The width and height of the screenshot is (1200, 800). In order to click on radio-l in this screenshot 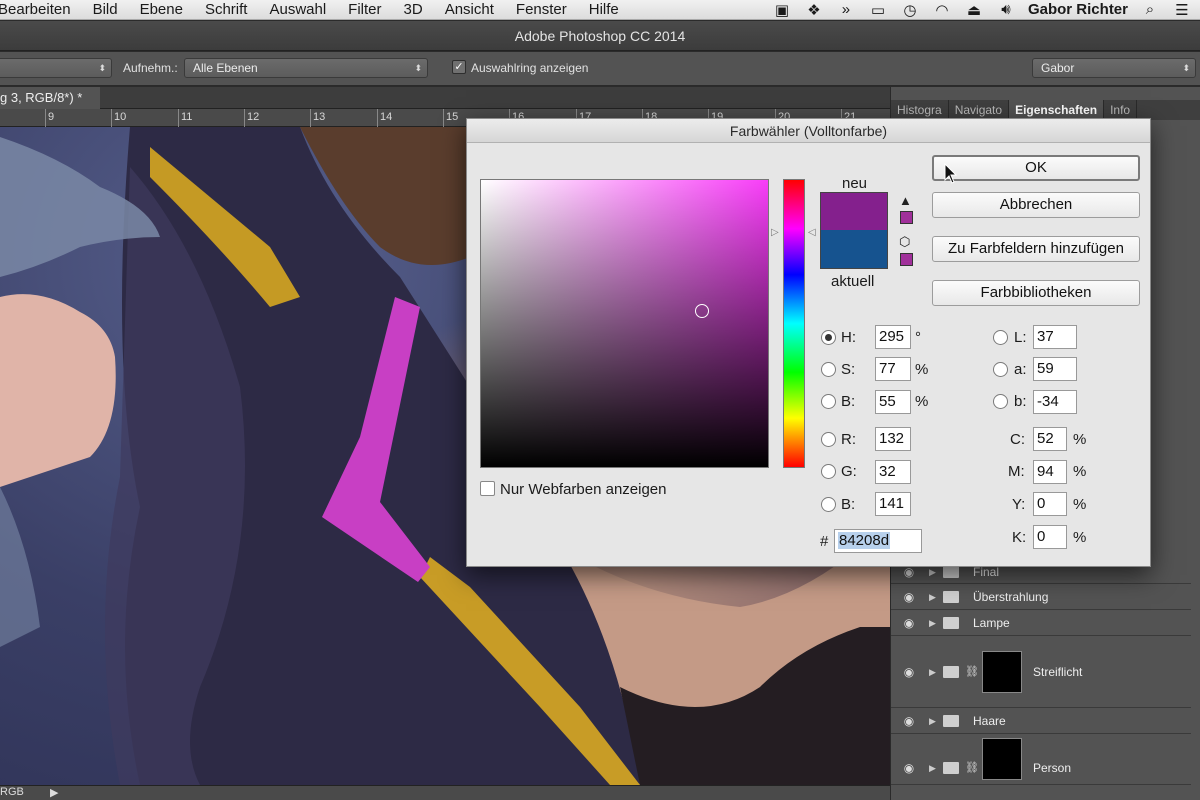, I will do `click(1000, 337)`.